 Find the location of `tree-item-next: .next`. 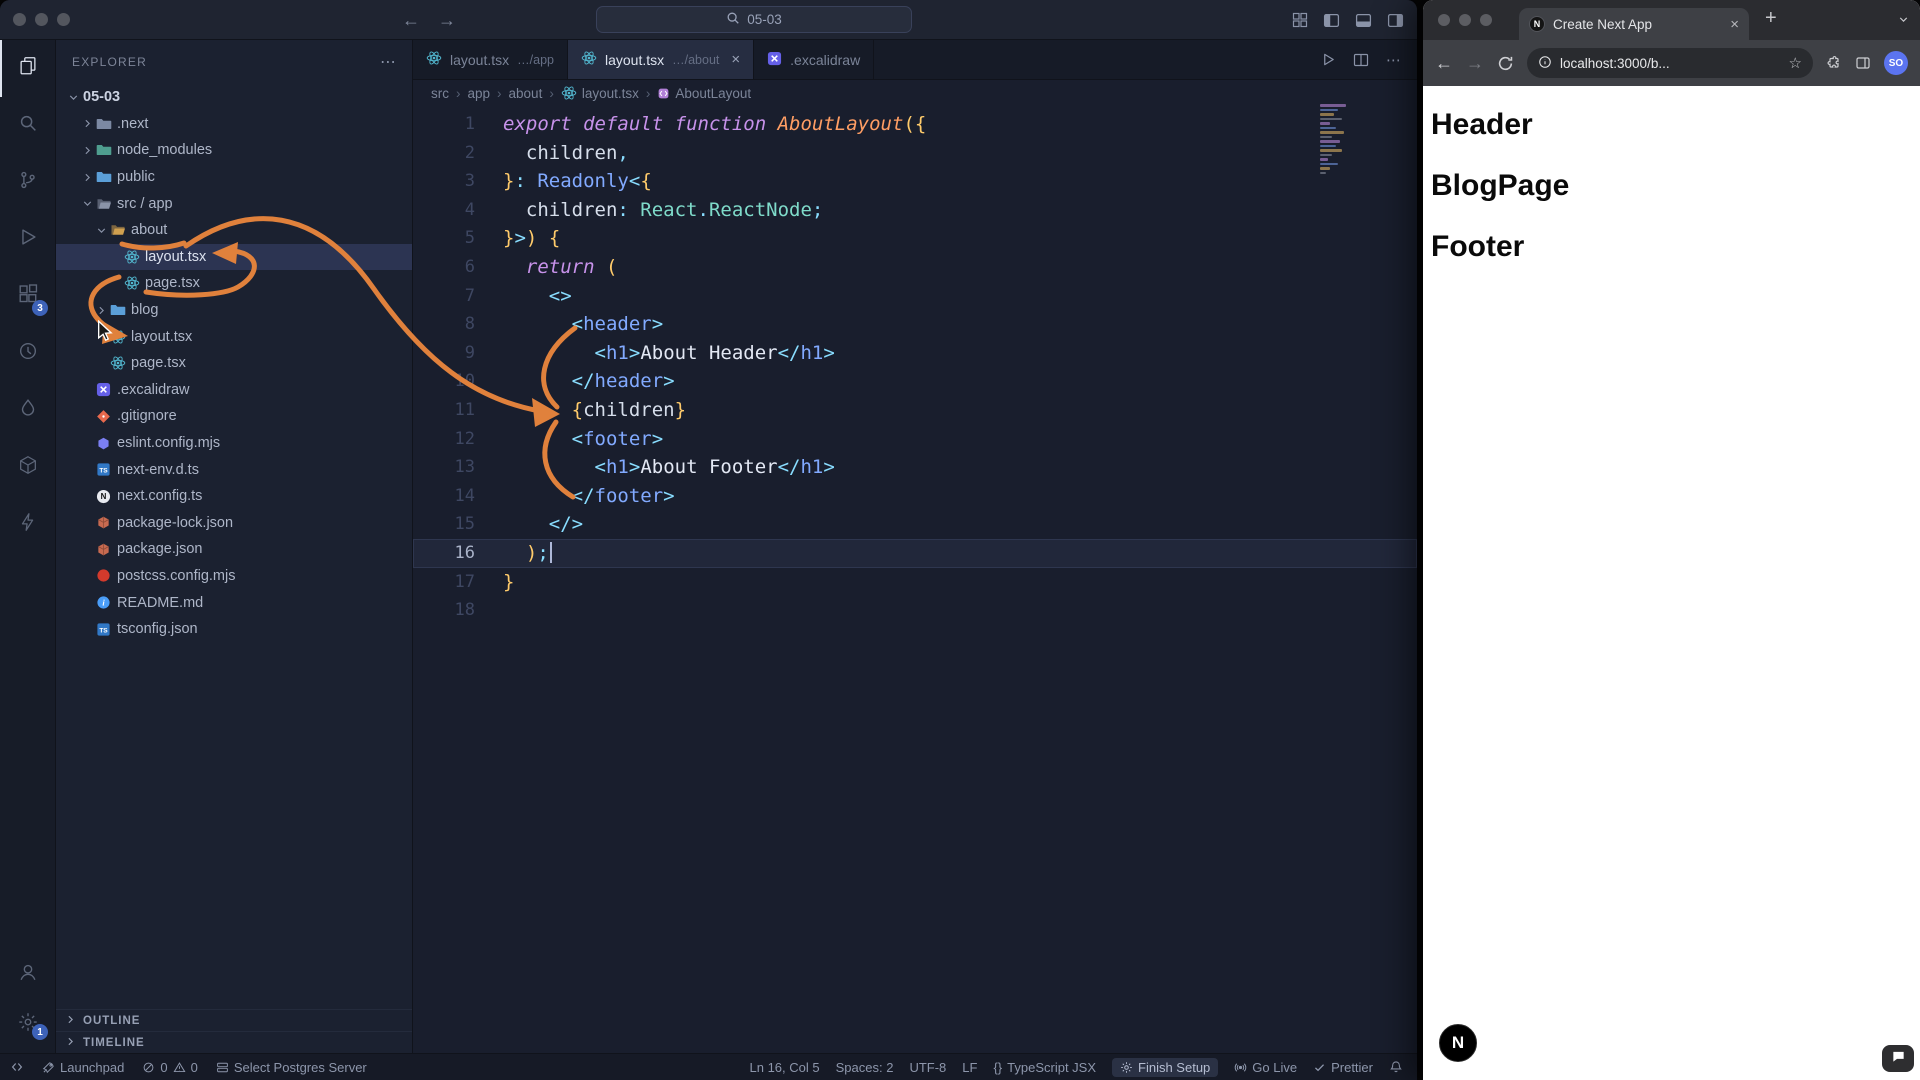

tree-item-next: .next is located at coordinates (234, 124).